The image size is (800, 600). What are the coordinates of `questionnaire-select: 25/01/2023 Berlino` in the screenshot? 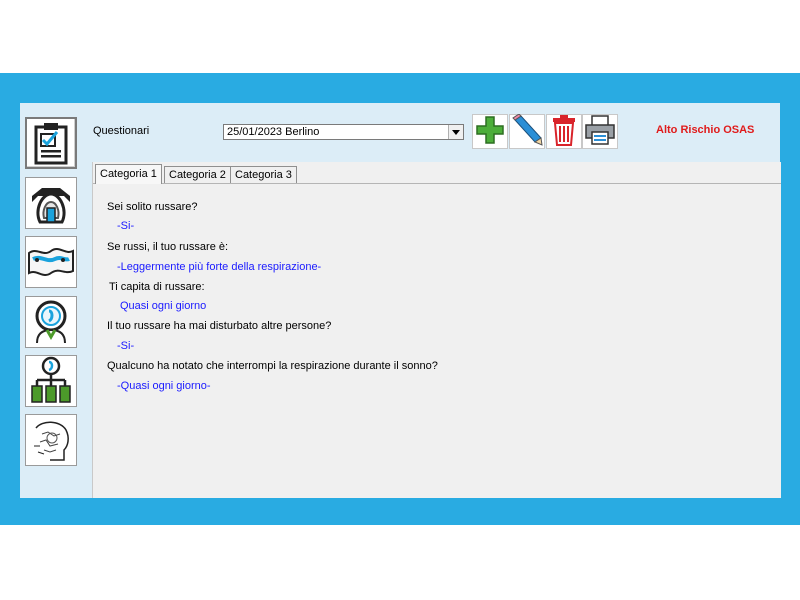 It's located at (343, 132).